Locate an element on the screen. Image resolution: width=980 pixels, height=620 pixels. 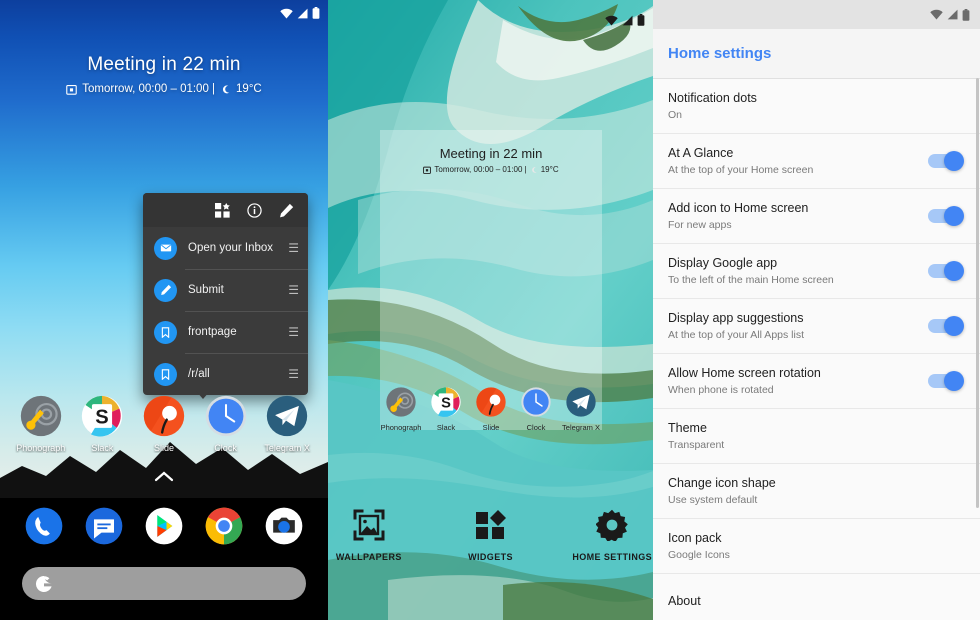
mail-icon is located at coordinates (165, 248).